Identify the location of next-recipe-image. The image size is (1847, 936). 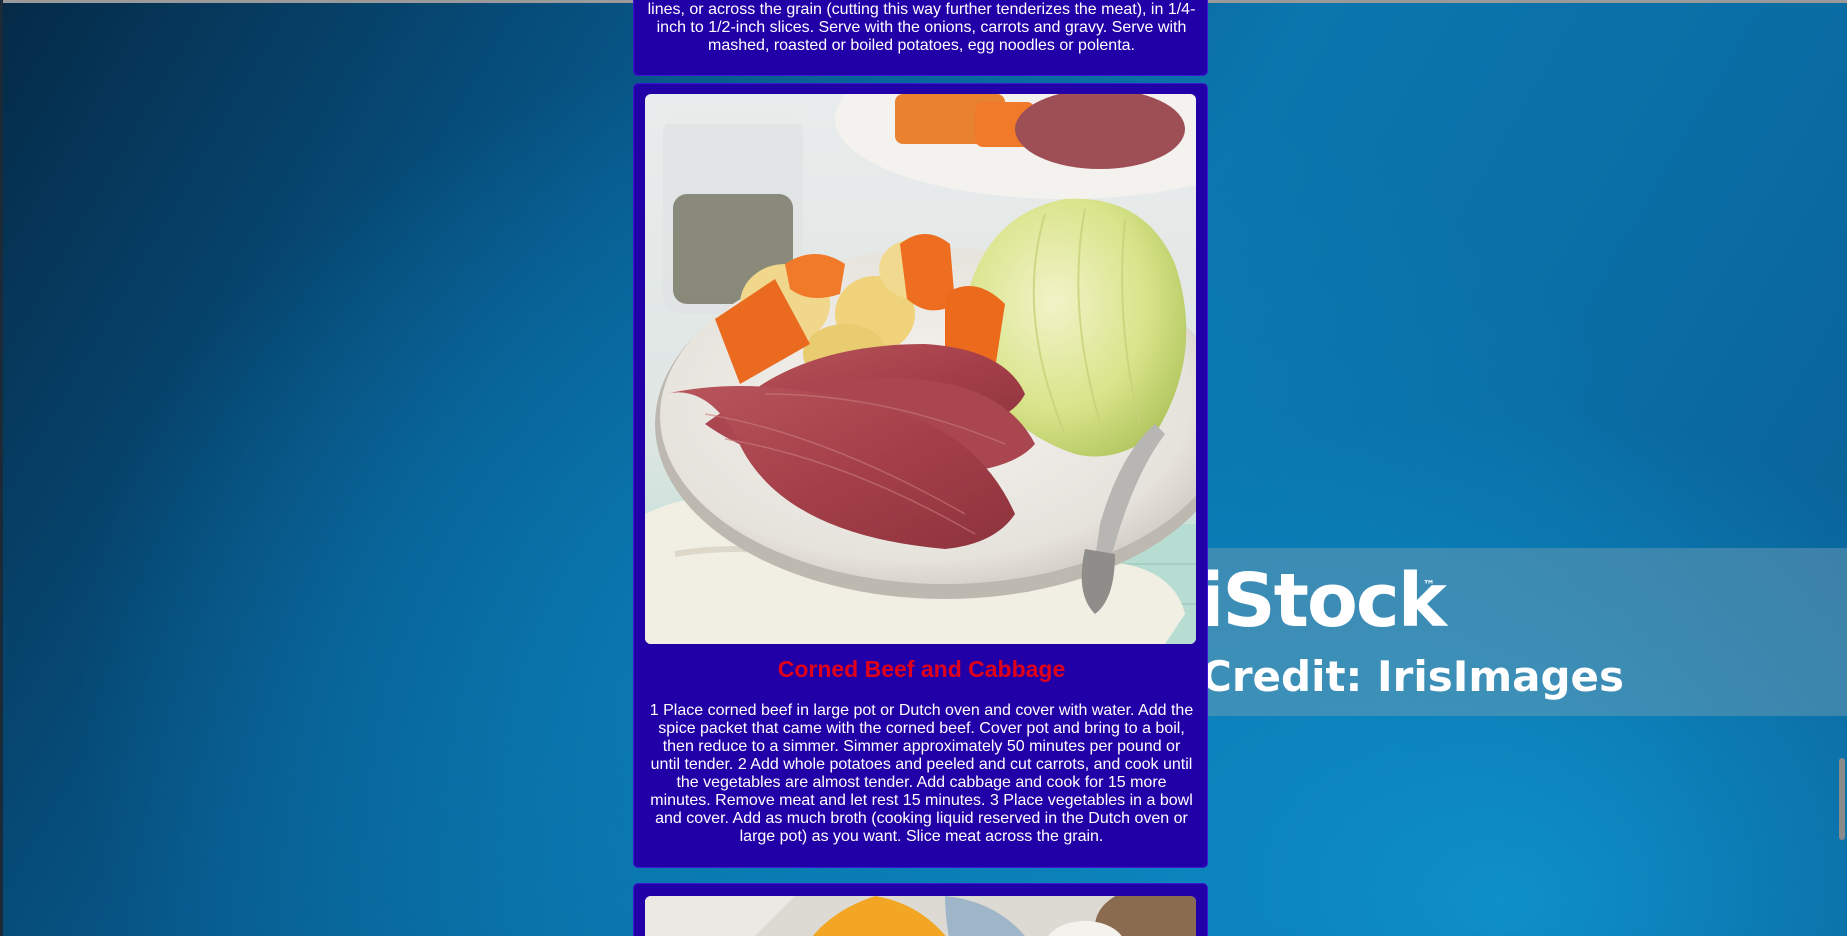
(920, 916).